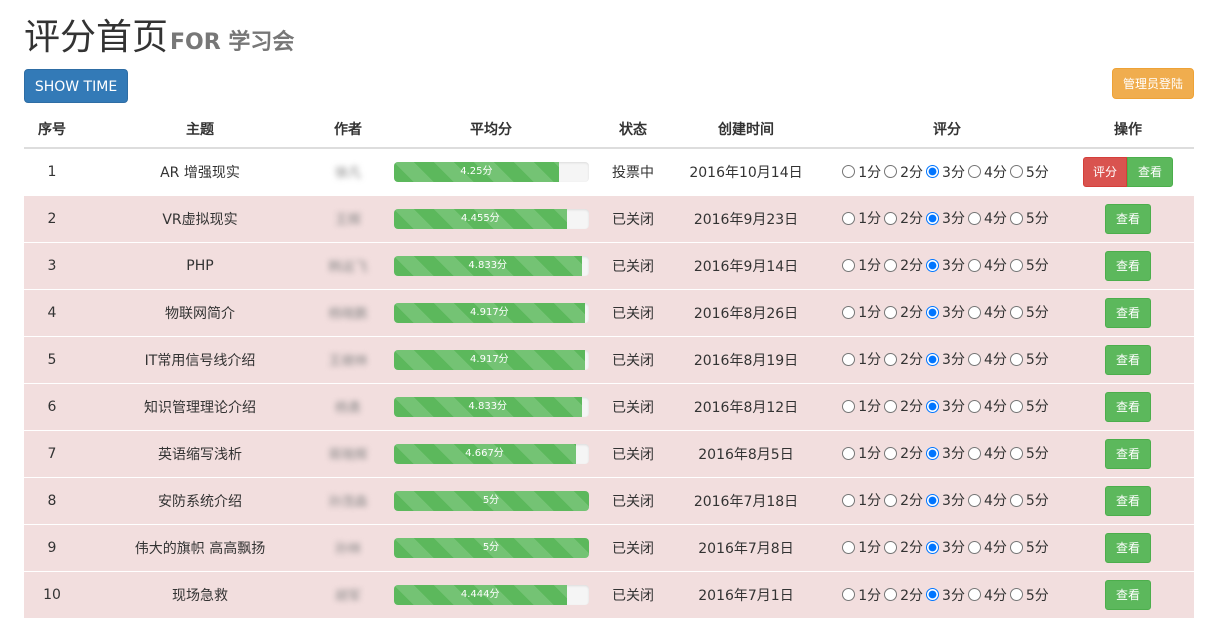 This screenshot has height=637, width=1222. Describe the element at coordinates (1104, 171) in the screenshot. I see `rate-button: 评分` at that location.